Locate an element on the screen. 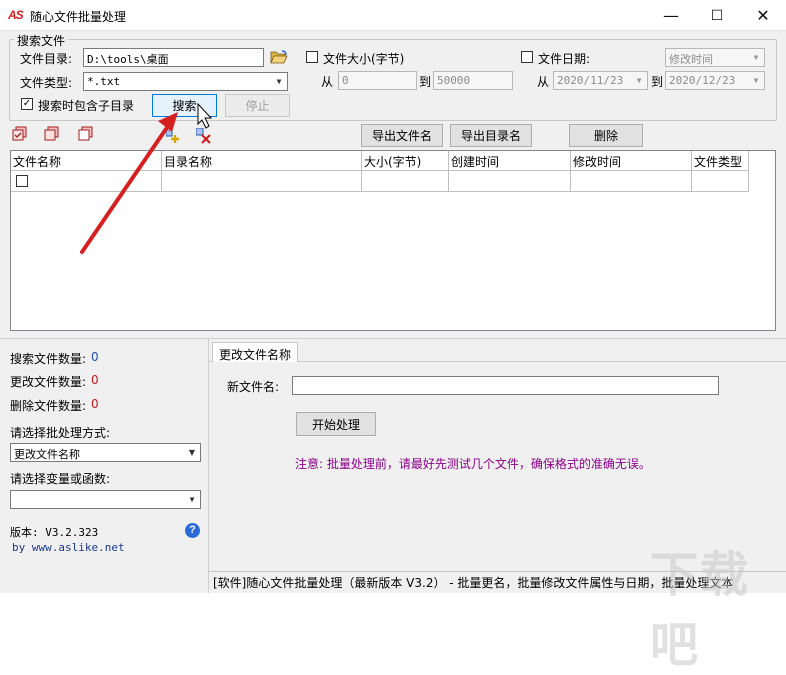 The height and width of the screenshot is (675, 786). annotation-overlay is located at coordinates (146, 178).